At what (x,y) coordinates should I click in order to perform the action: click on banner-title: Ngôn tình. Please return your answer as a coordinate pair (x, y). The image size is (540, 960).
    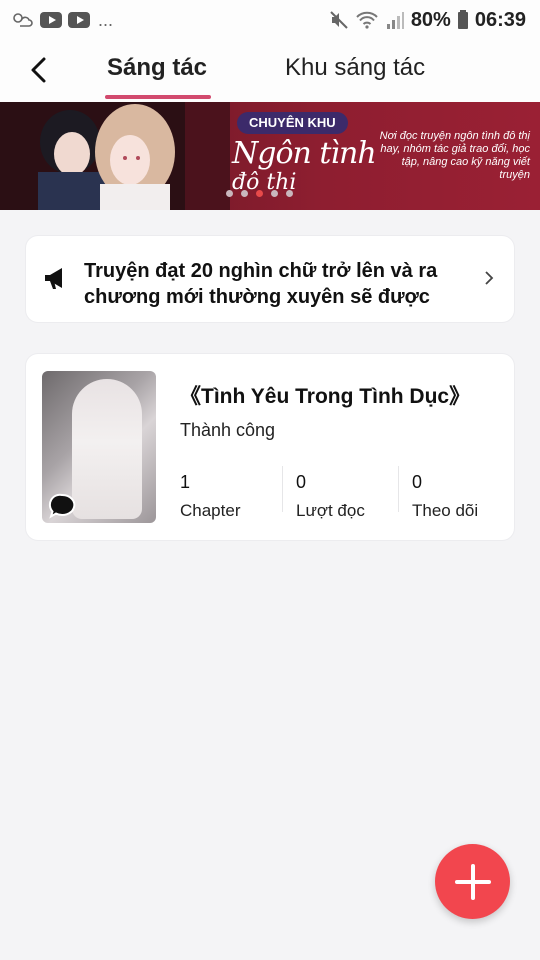
    Looking at the image, I should click on (304, 153).